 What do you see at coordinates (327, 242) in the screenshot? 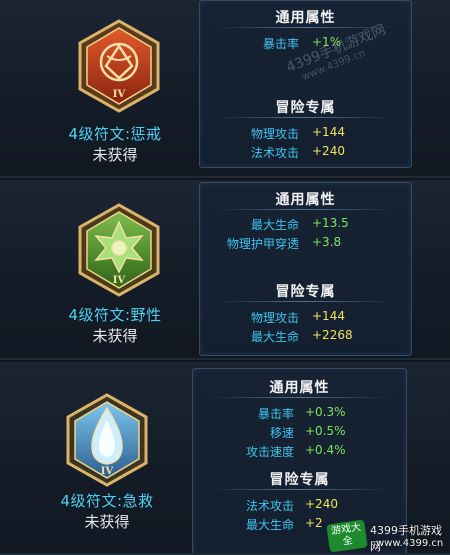
I see `attribute-value: +3.8` at bounding box center [327, 242].